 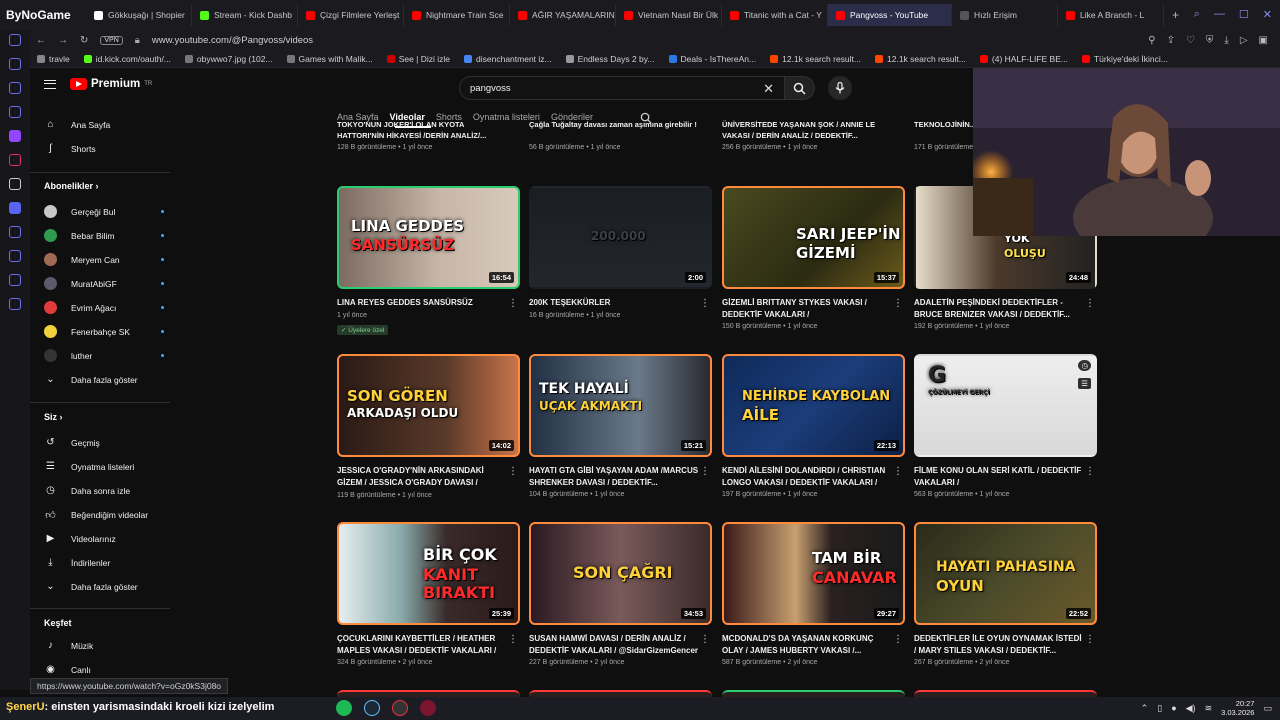 I want to click on browser-tab: Titanic with a Cat - Y, so click(x=775, y=15).